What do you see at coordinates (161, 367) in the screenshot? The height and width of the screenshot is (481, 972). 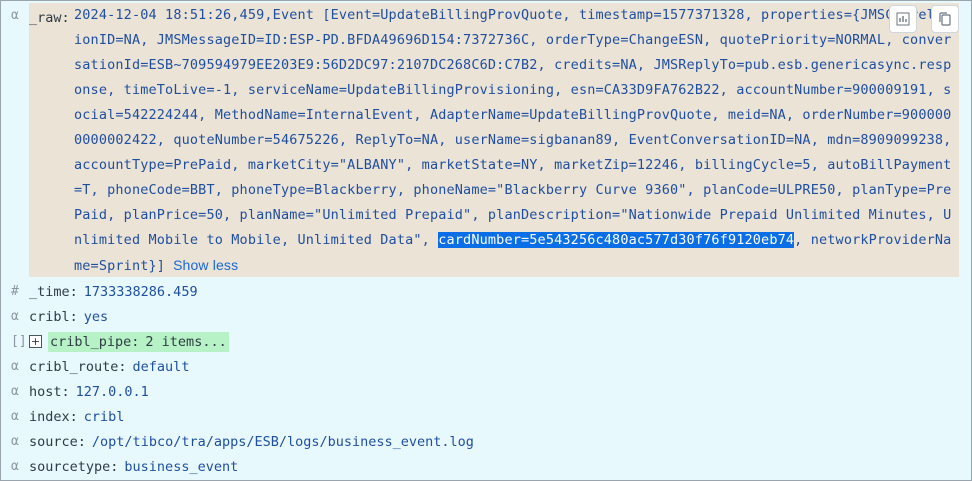 I see `field-value: default` at bounding box center [161, 367].